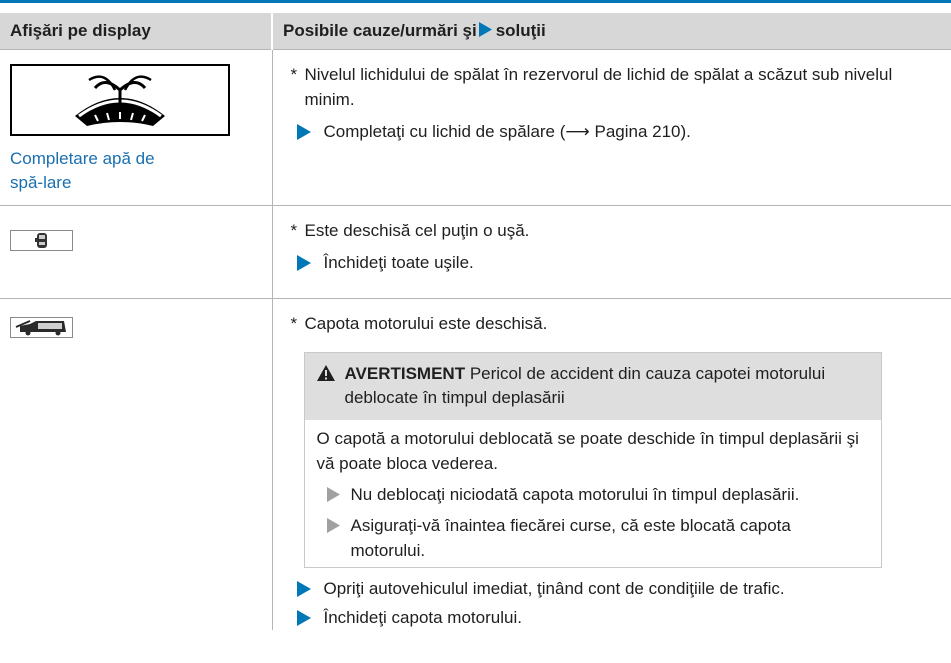 This screenshot has height=663, width=951. Describe the element at coordinates (612, 617) in the screenshot. I see `action-item: Închideţi capota motorului.` at that location.